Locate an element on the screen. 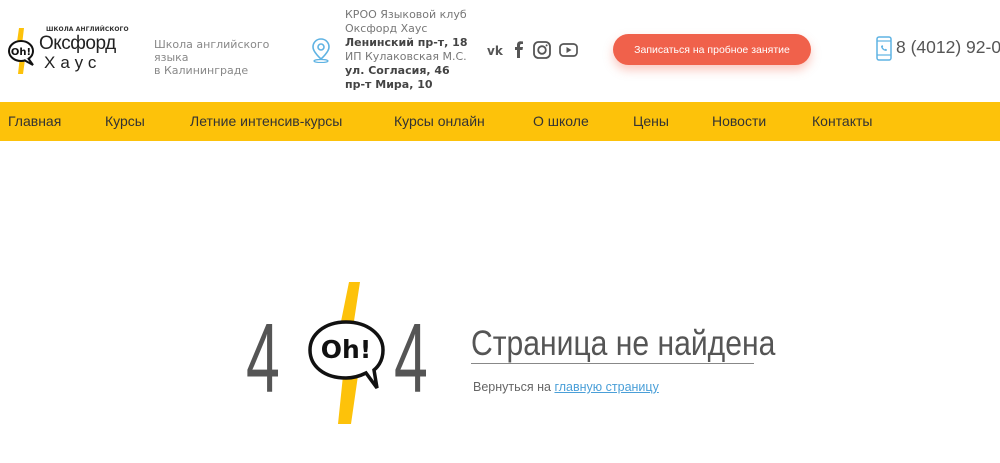  facebook-icon is located at coordinates (519, 52).